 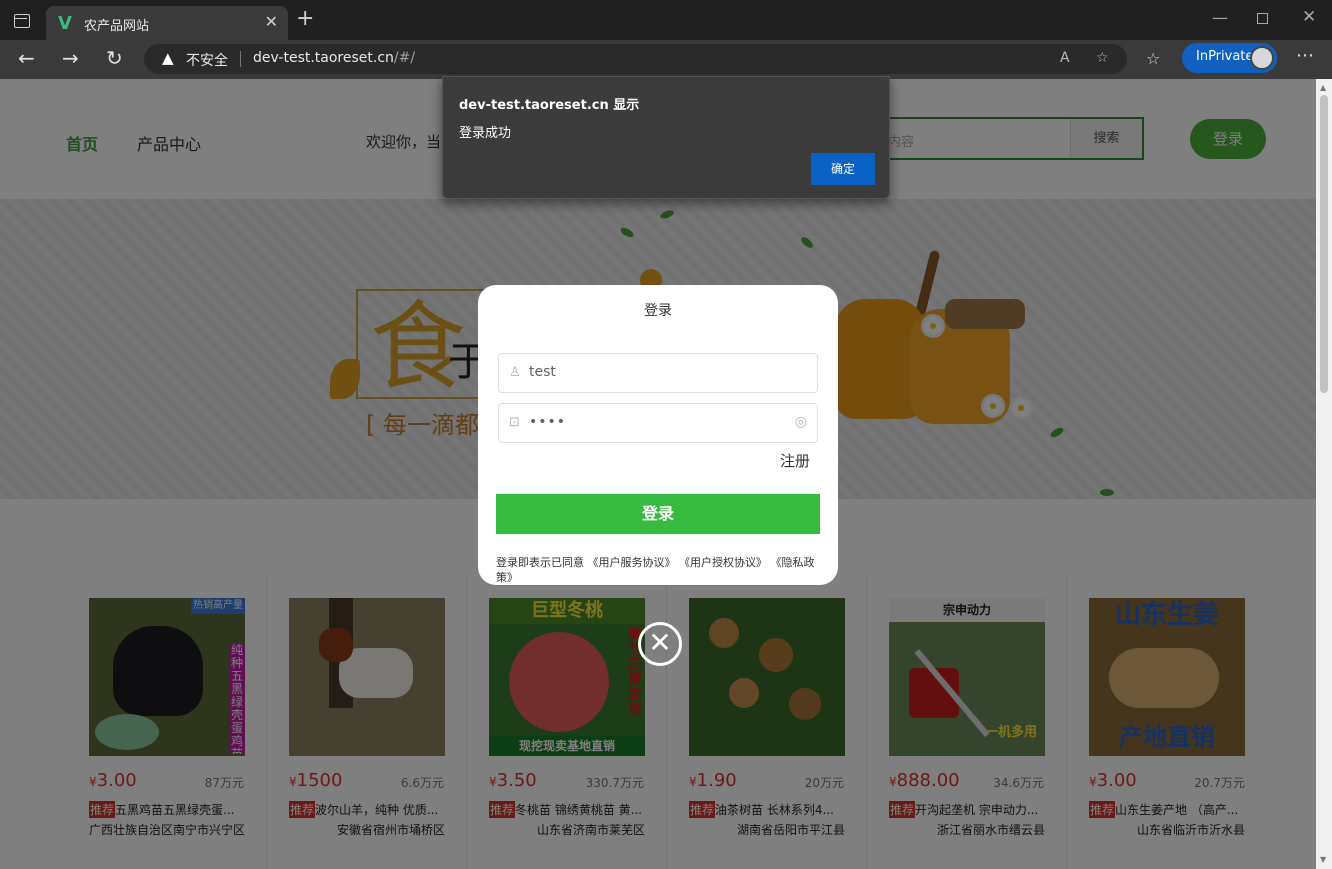 I want to click on tab-close-icon: ✕, so click(x=271, y=21).